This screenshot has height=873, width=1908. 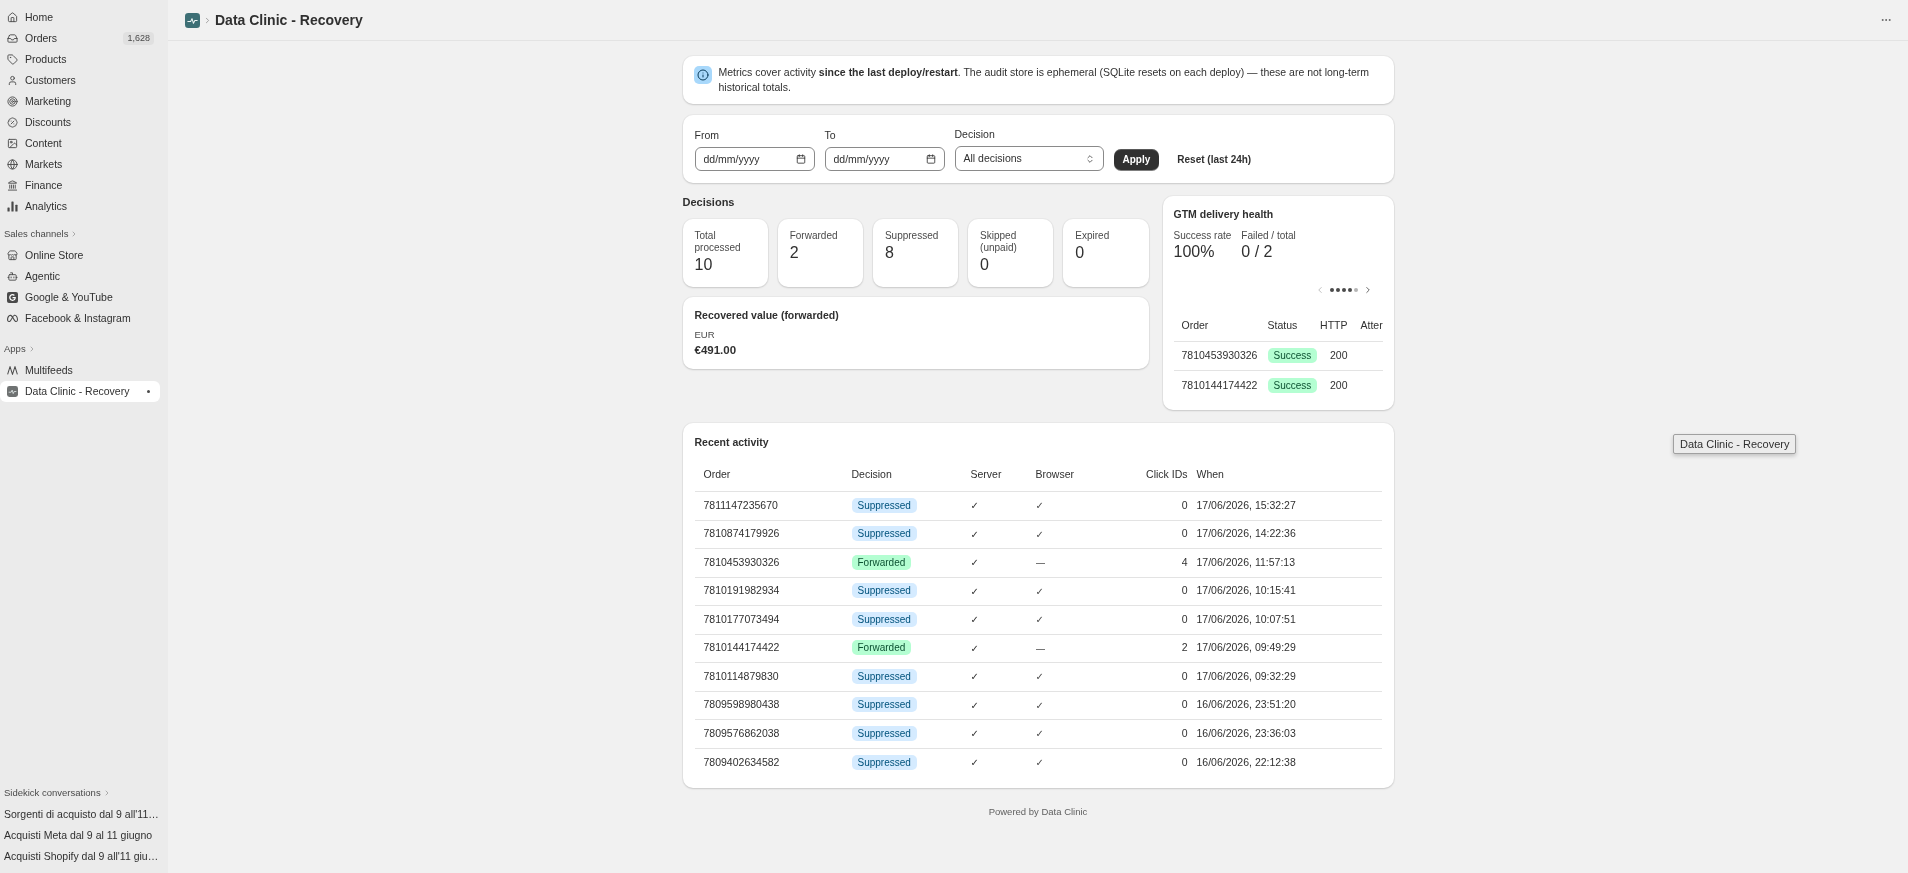 I want to click on nav-item: Finance, so click(x=80, y=185).